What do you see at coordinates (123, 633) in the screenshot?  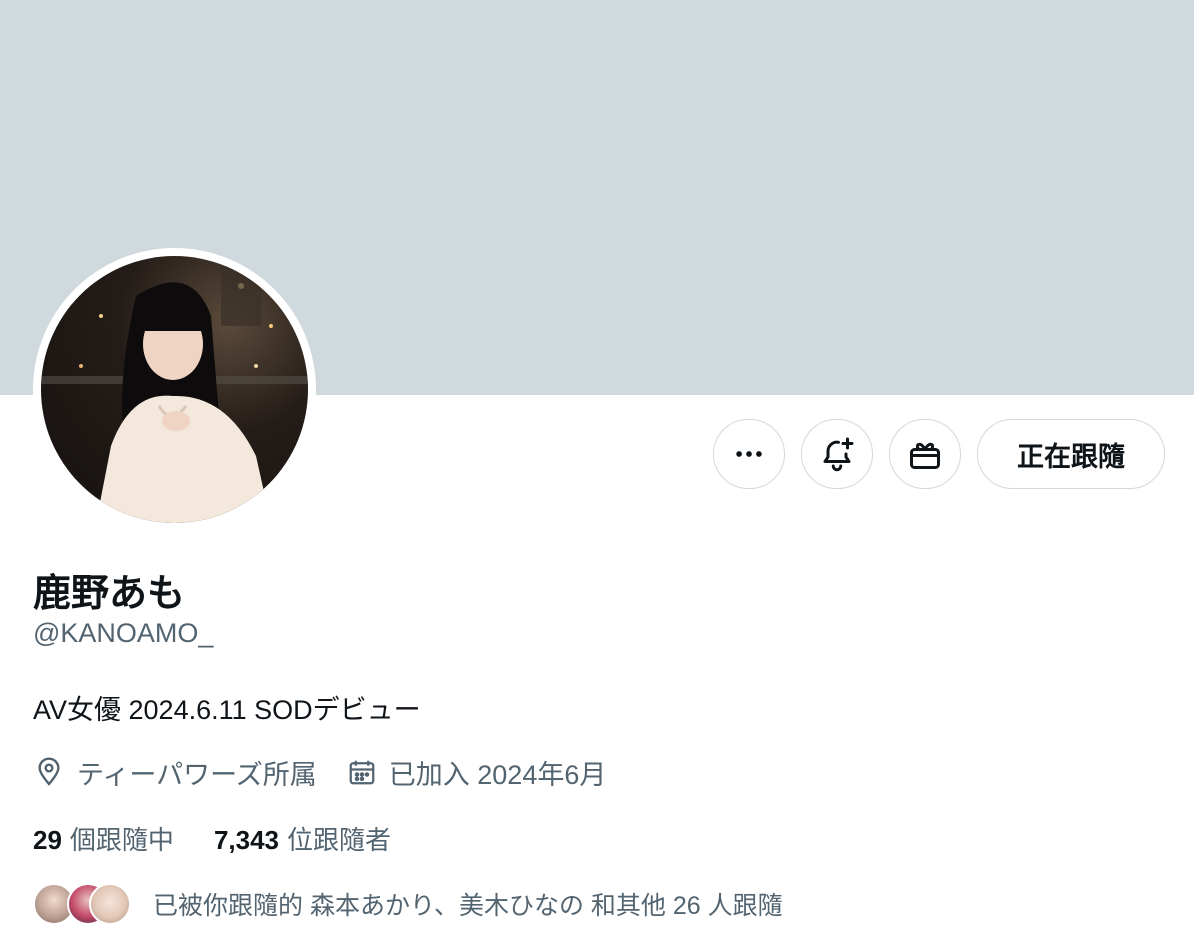 I see `user-handle: @KANOAMO_` at bounding box center [123, 633].